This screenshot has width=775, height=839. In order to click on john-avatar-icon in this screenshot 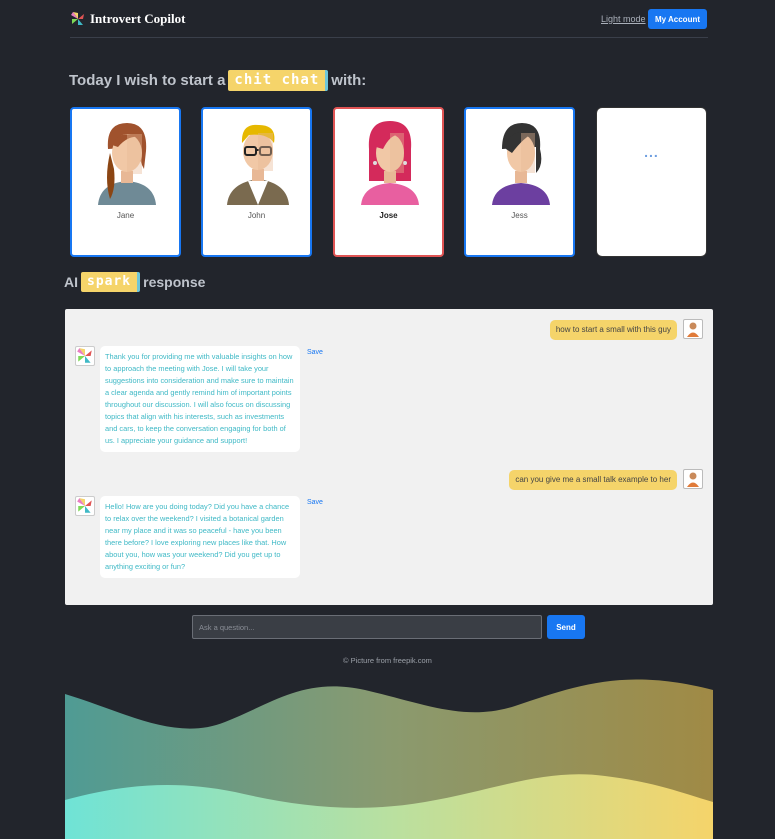, I will do `click(258, 164)`.